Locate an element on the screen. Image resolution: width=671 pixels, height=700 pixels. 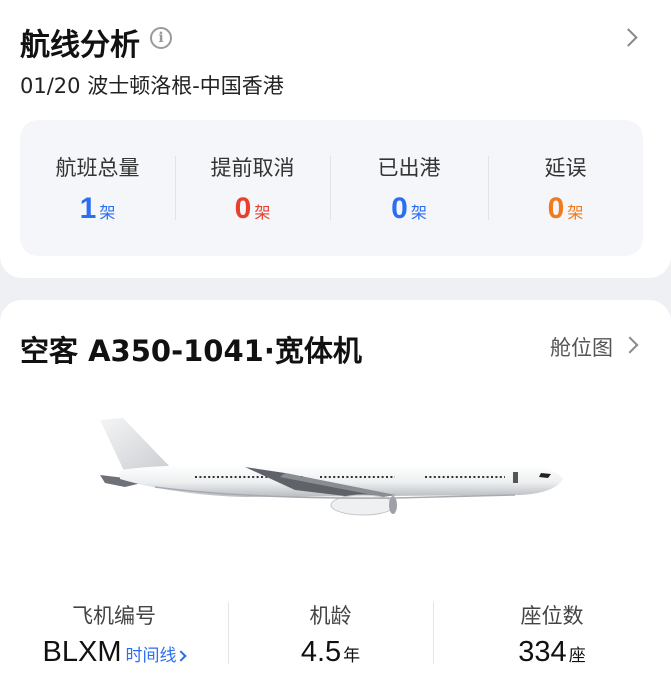
stat-label: 已出港 is located at coordinates (409, 168).